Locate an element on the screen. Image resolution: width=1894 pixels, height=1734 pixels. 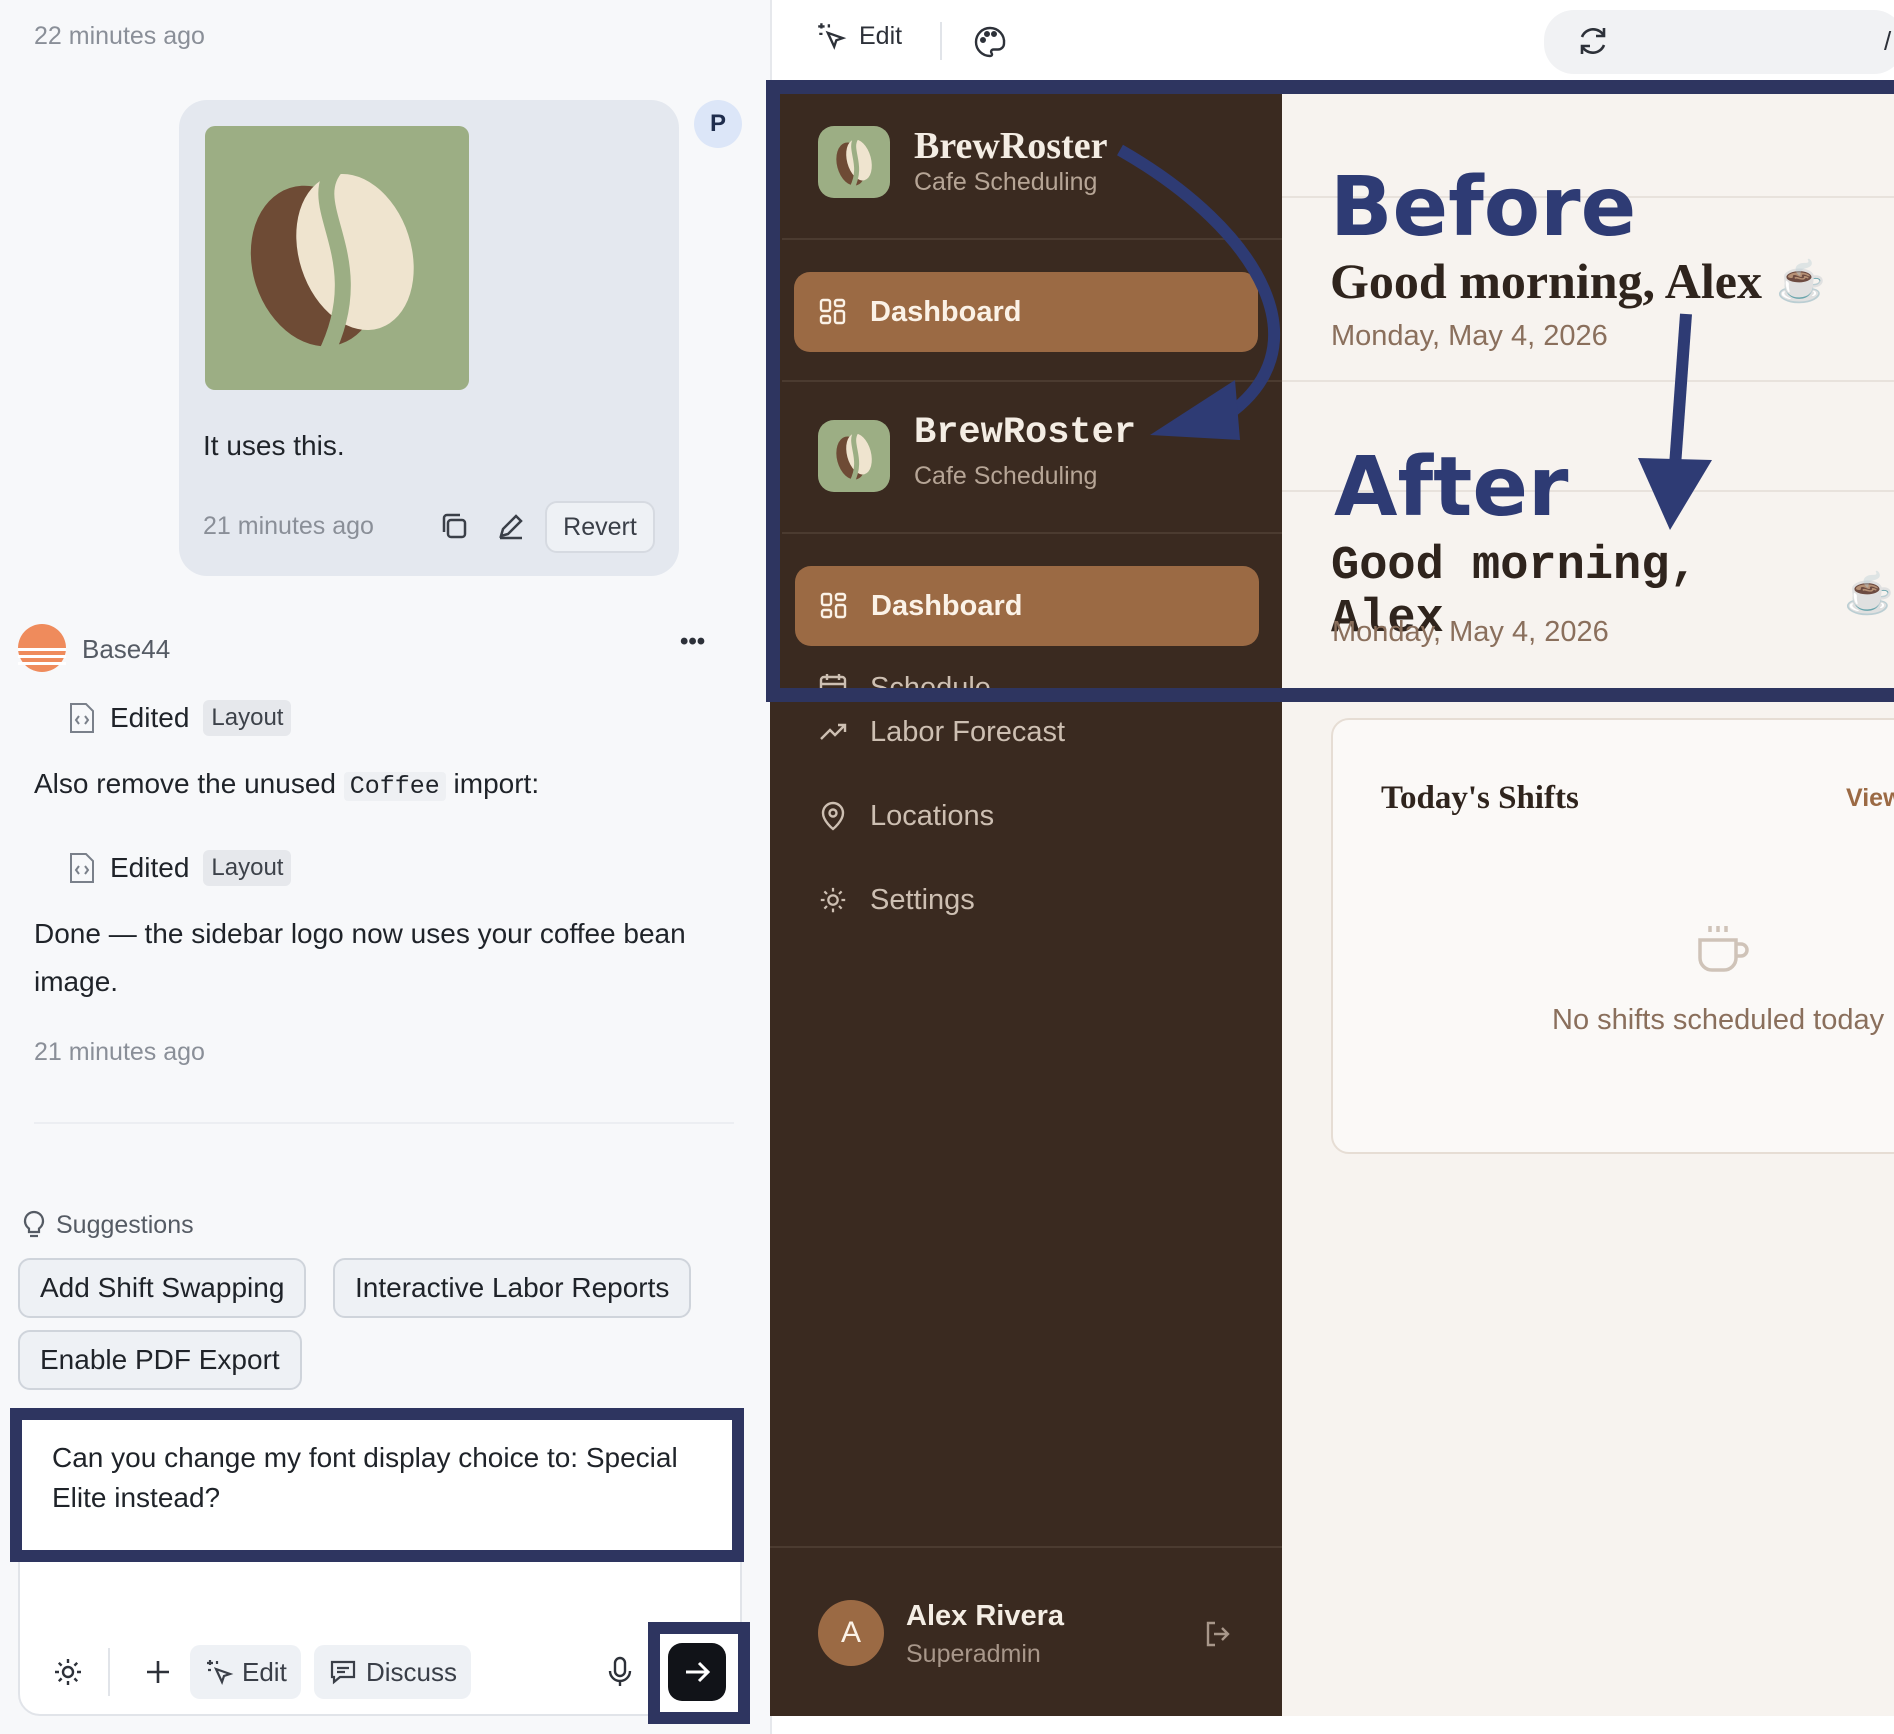
user-role: Superadmin is located at coordinates (973, 1654).